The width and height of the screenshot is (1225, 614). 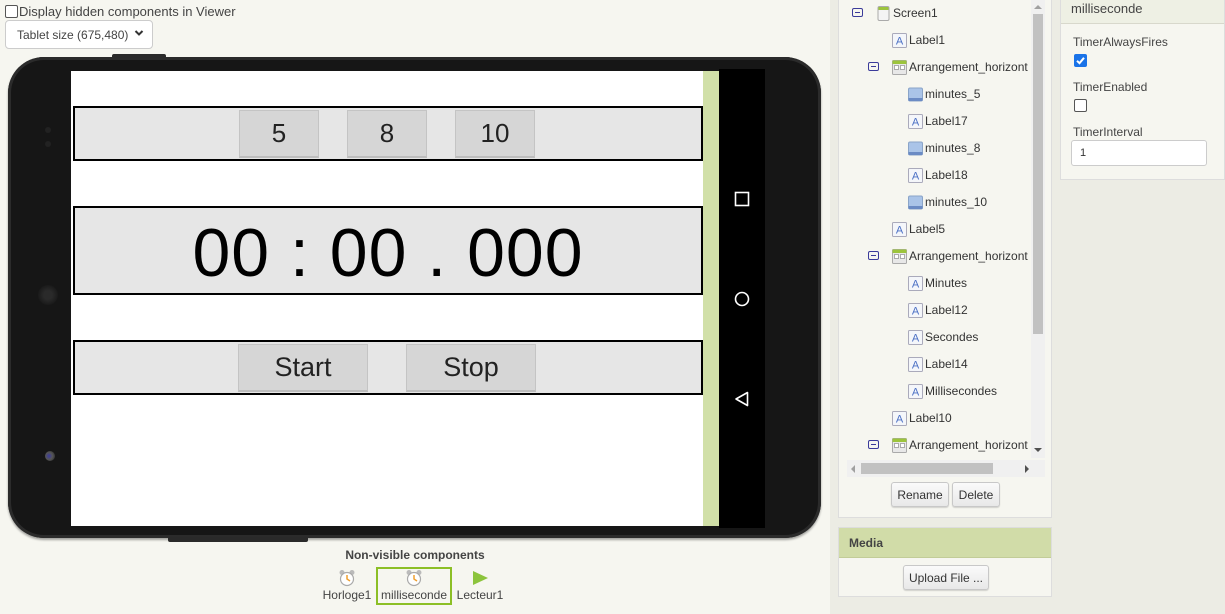 I want to click on tree-item: A Label18, so click(x=938, y=175).